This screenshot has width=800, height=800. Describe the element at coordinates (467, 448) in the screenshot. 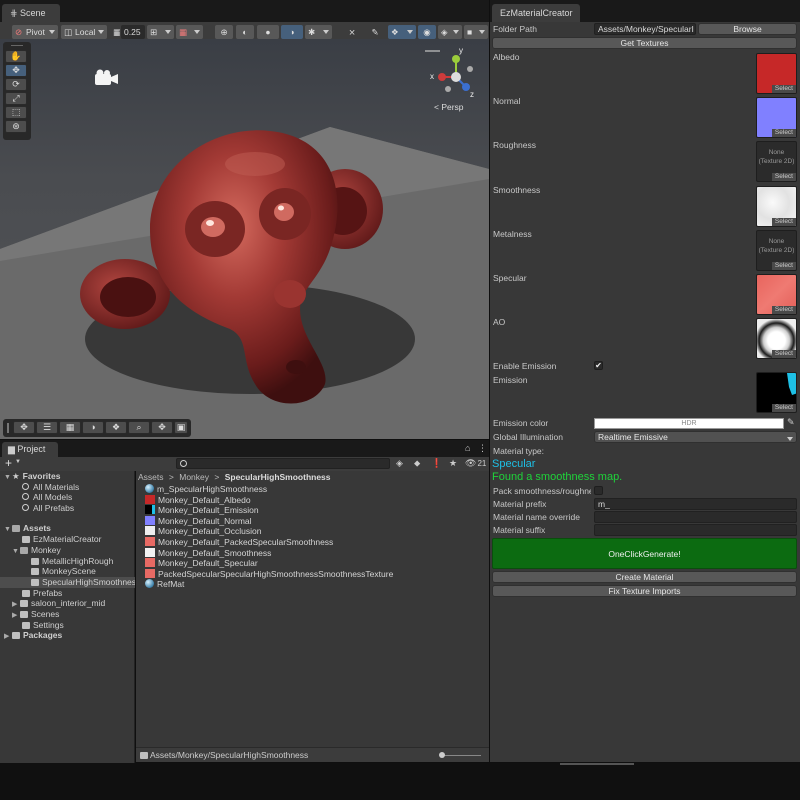

I see `lock-icon: ⌂` at that location.